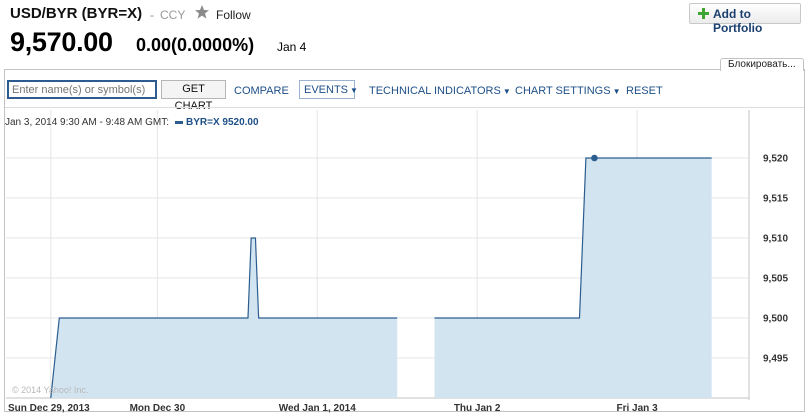  I want to click on copyright-text: © 2014 Yahoo! Inc., so click(50, 390).